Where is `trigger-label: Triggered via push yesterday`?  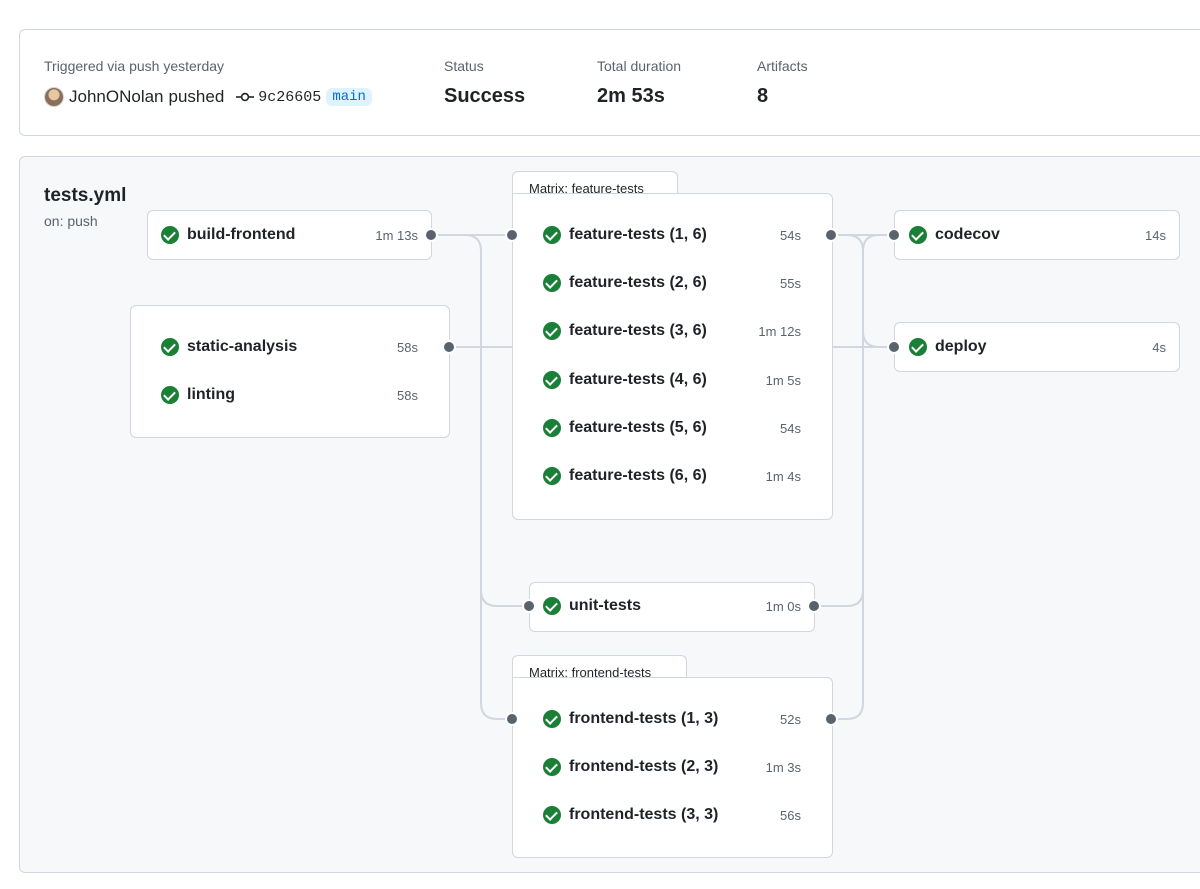
trigger-label: Triggered via push yesterday is located at coordinates (134, 66).